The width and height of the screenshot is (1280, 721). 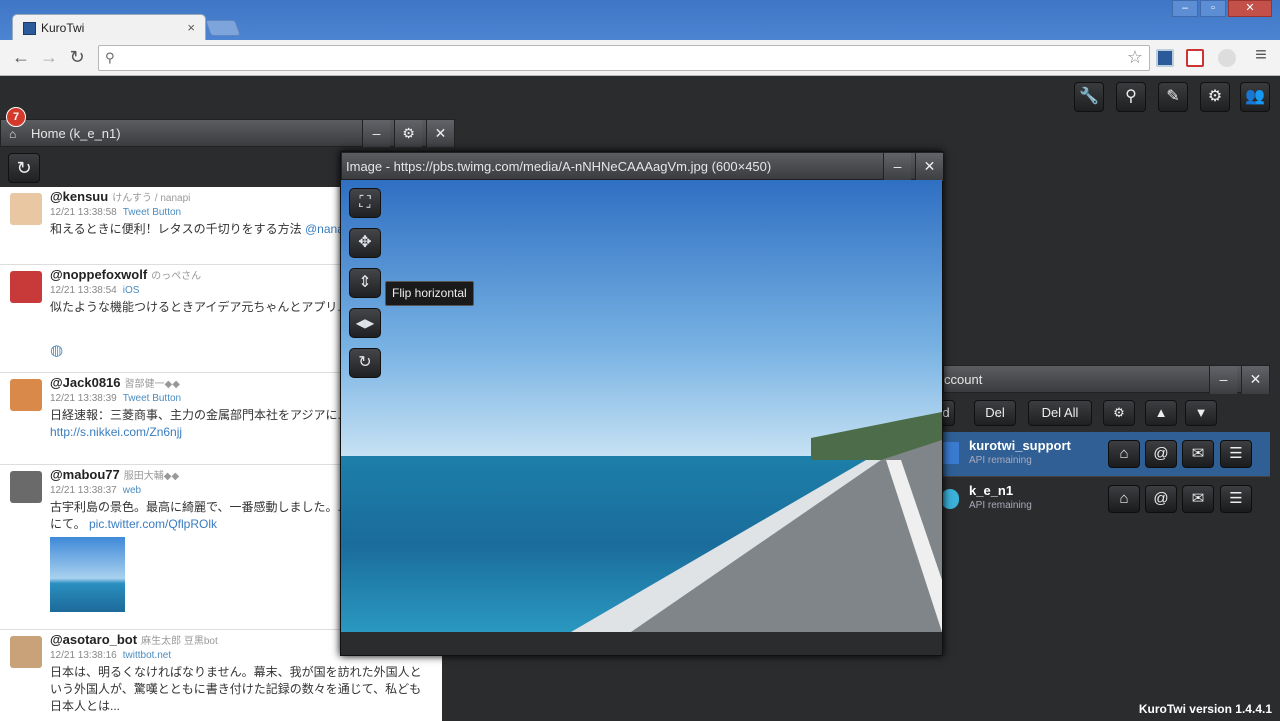 I want to click on new-tab-button, so click(x=223, y=28).